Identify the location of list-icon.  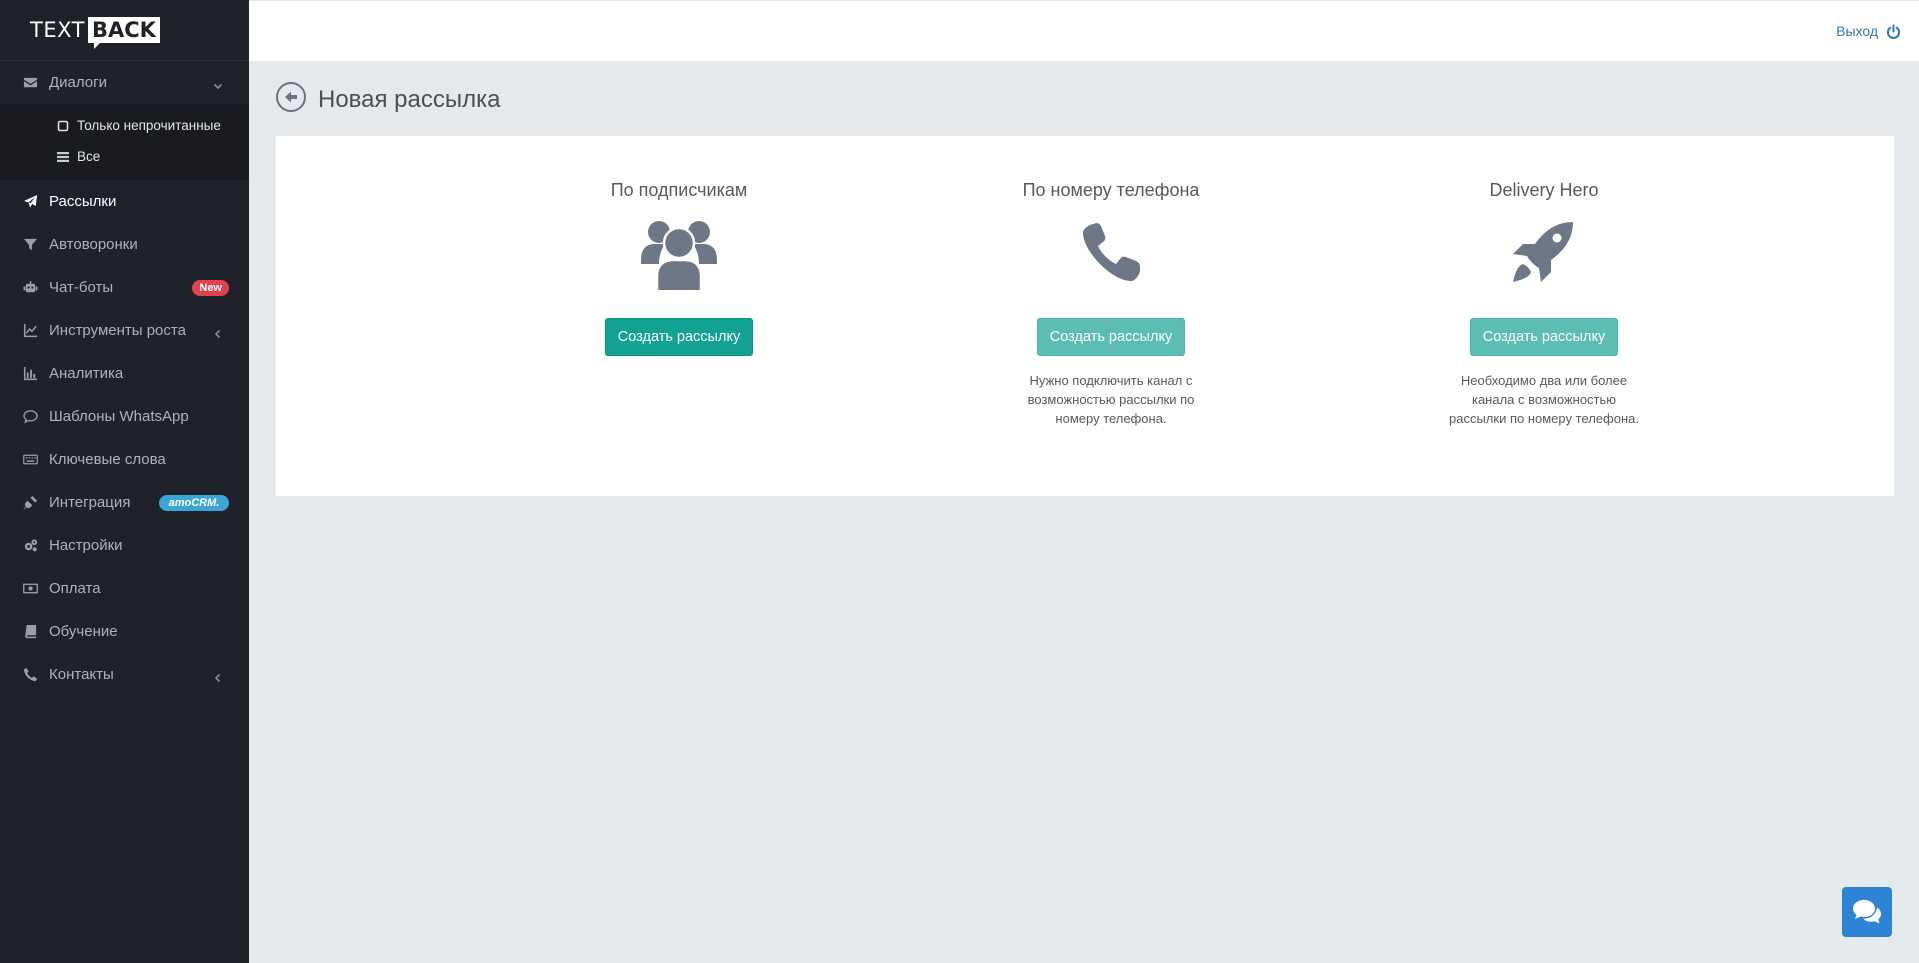
(63, 157).